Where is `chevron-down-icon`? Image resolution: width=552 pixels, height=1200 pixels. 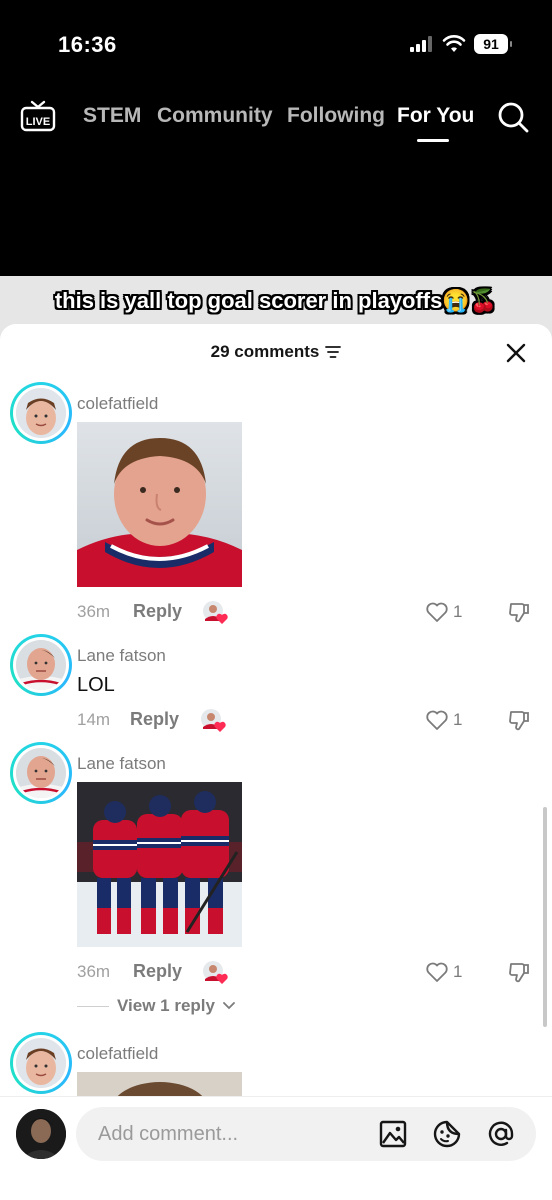
chevron-down-icon is located at coordinates (229, 1006).